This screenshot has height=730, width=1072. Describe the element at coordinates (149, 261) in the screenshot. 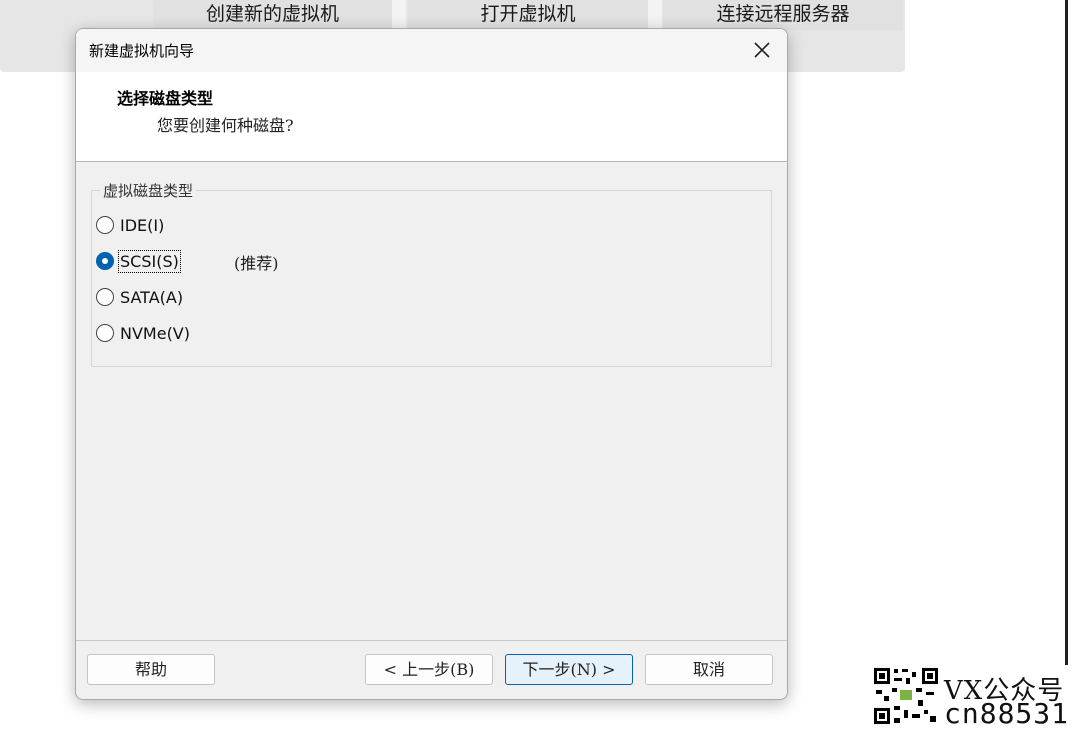

I see `radio-label: SCSI(S)` at that location.